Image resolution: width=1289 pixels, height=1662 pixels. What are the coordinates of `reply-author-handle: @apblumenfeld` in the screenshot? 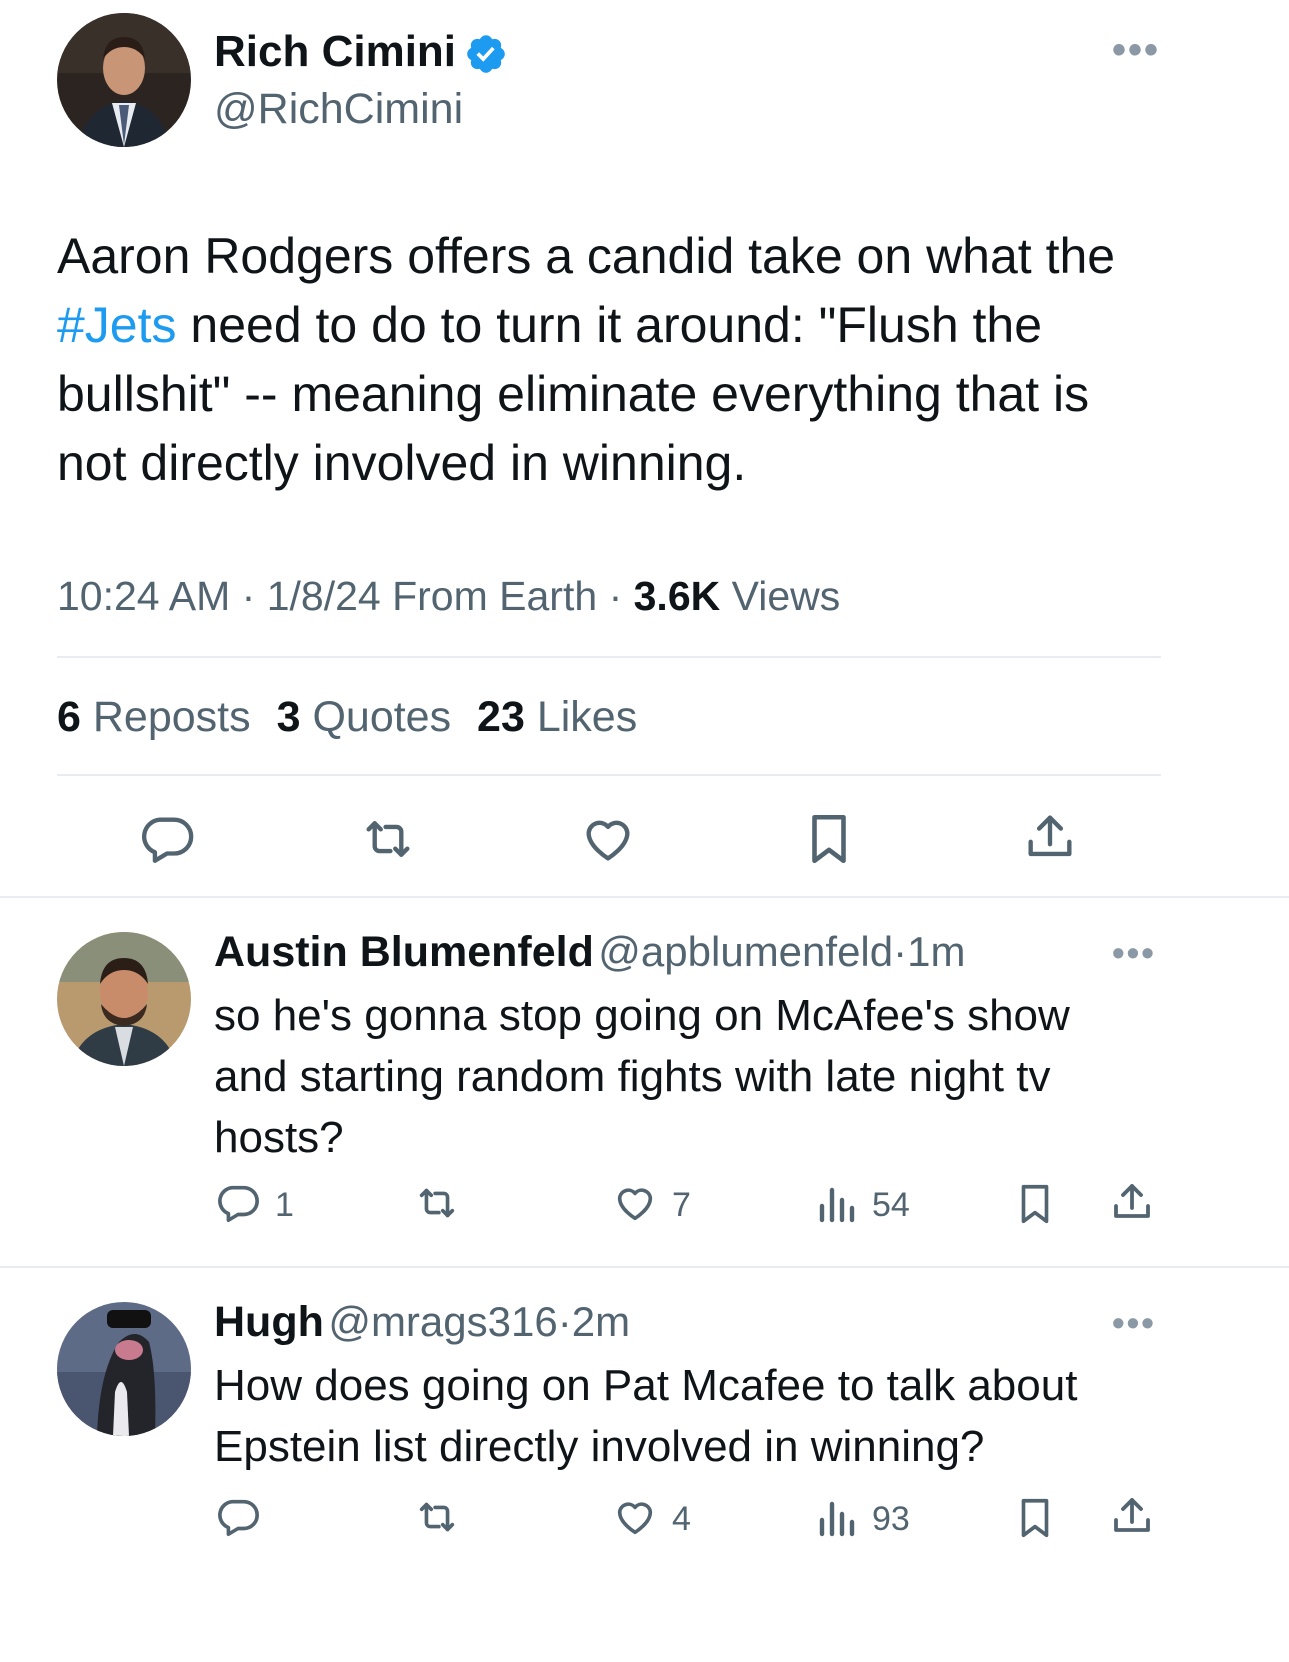 It's located at (745, 951).